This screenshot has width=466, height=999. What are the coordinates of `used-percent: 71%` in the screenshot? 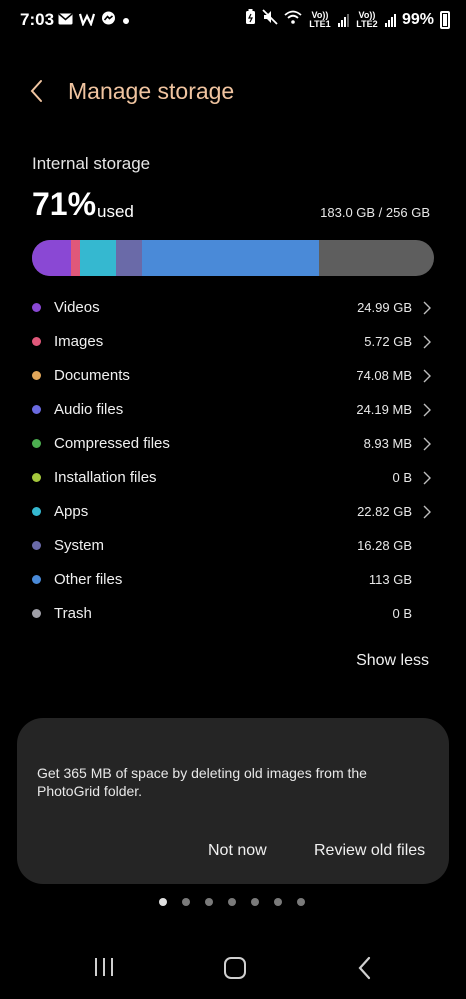 It's located at (64, 204).